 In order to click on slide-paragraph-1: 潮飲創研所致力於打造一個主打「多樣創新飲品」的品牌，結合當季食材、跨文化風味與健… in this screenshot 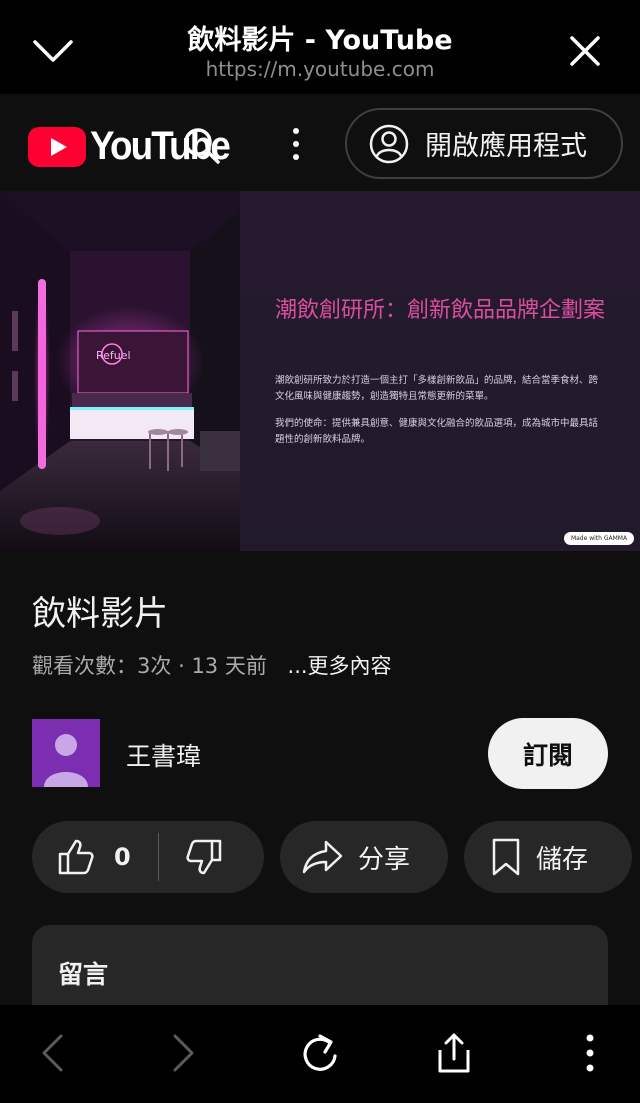, I will do `click(437, 388)`.